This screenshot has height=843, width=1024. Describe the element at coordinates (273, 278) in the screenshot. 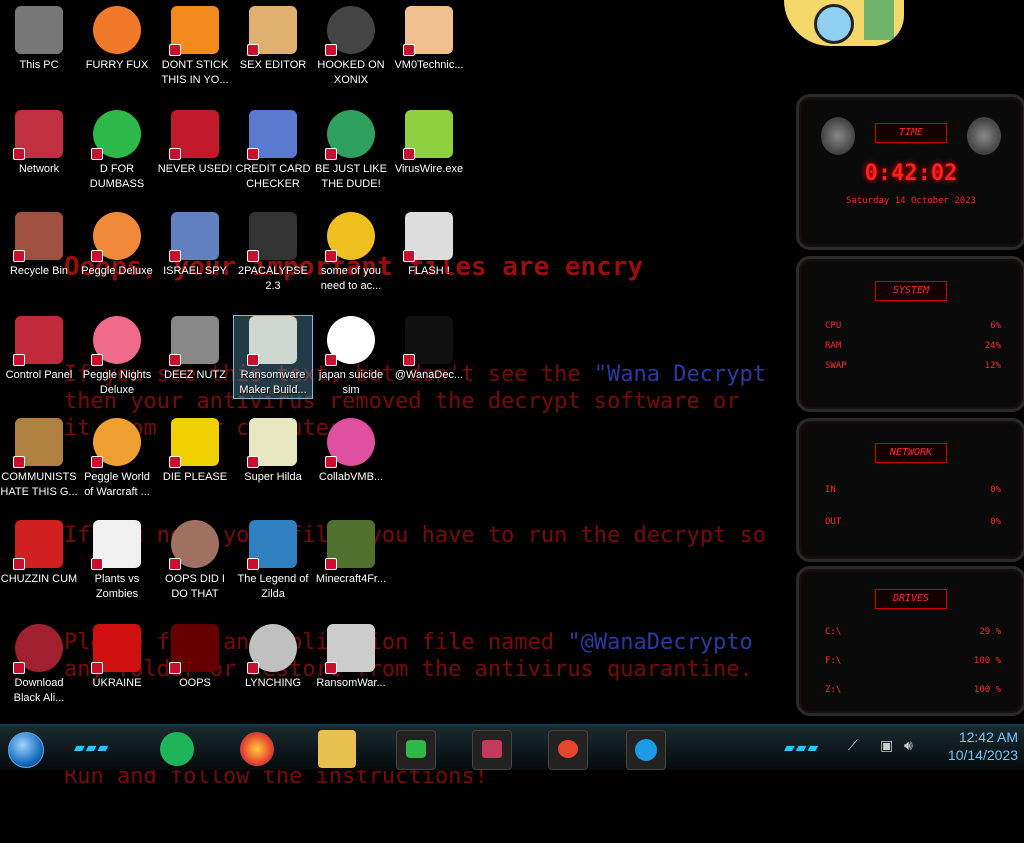

I see `desktop-icon-label: 2PACALYPSE 2.3` at that location.